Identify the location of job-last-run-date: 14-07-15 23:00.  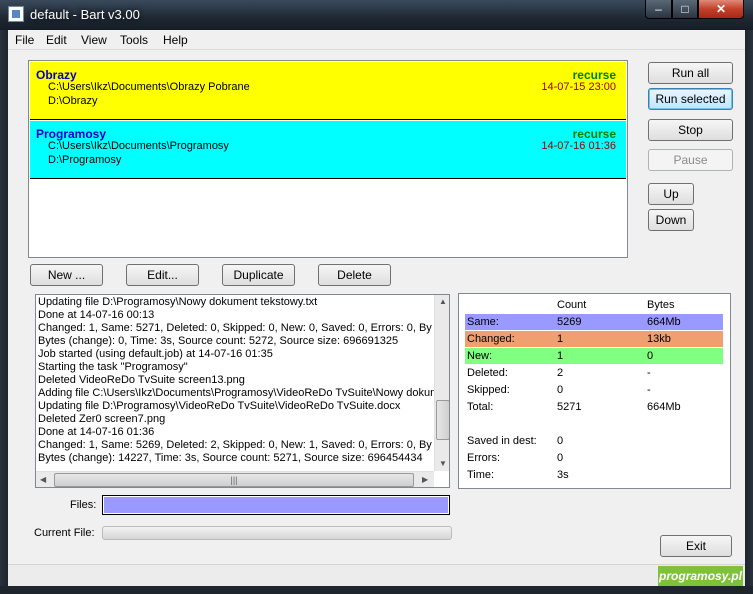
(578, 87).